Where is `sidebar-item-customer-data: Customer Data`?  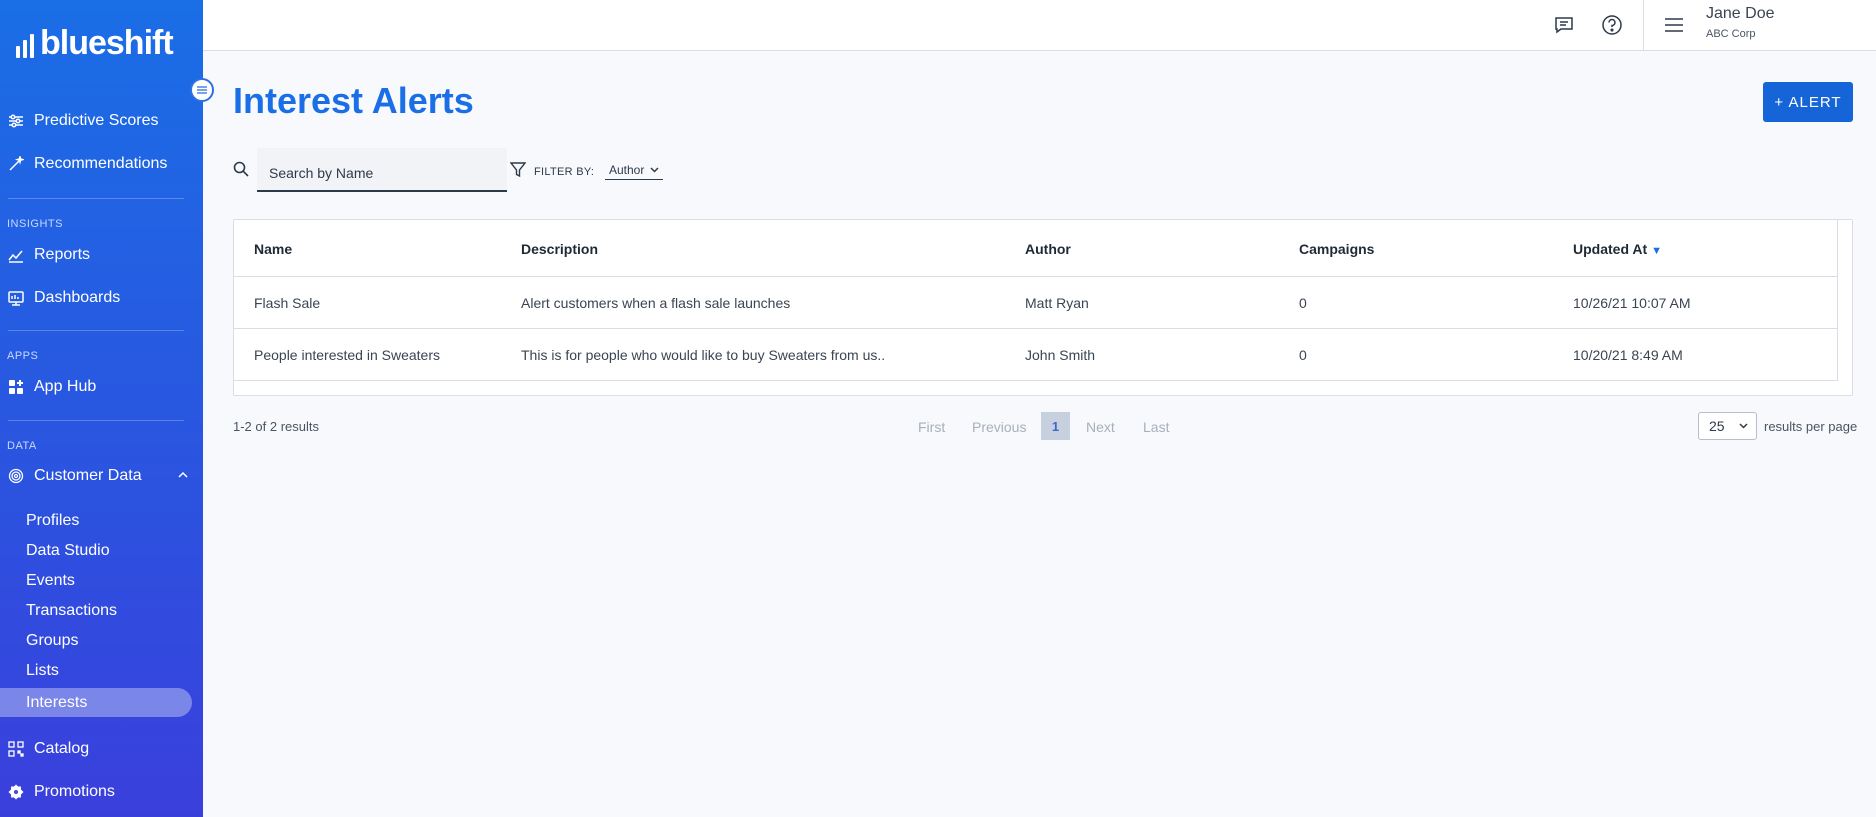
sidebar-item-customer-data: Customer Data is located at coordinates (98, 476).